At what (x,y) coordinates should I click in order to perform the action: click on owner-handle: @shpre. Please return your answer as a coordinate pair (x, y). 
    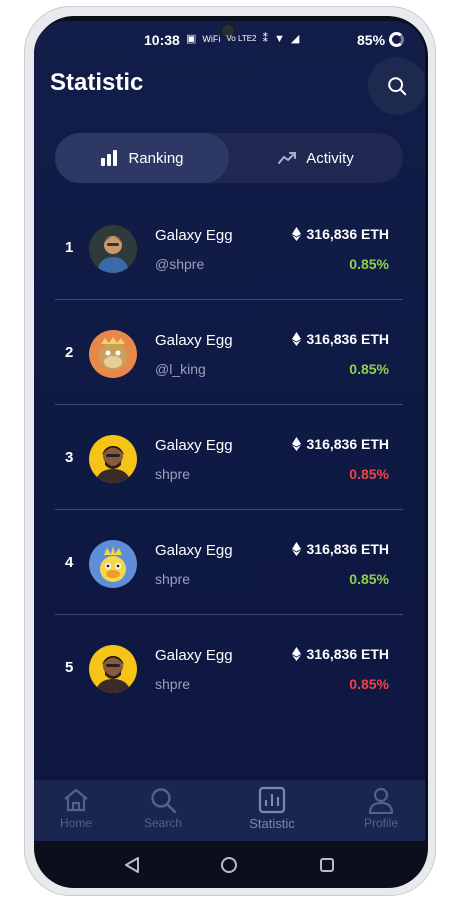
    Looking at the image, I should click on (180, 264).